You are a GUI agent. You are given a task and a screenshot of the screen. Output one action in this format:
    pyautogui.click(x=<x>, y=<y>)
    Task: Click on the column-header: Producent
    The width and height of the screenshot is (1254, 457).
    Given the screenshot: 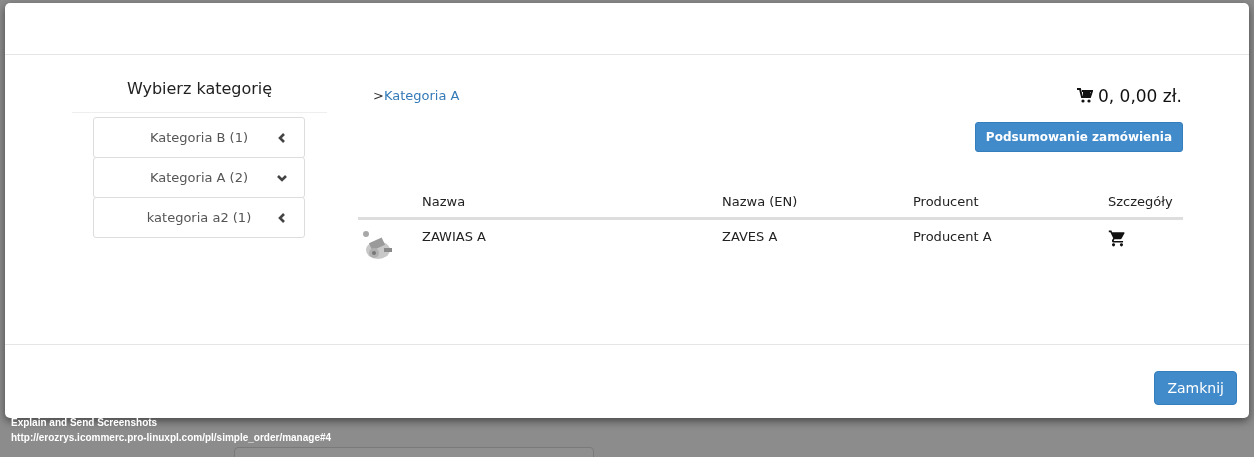 What is the action you would take?
    pyautogui.click(x=1010, y=202)
    